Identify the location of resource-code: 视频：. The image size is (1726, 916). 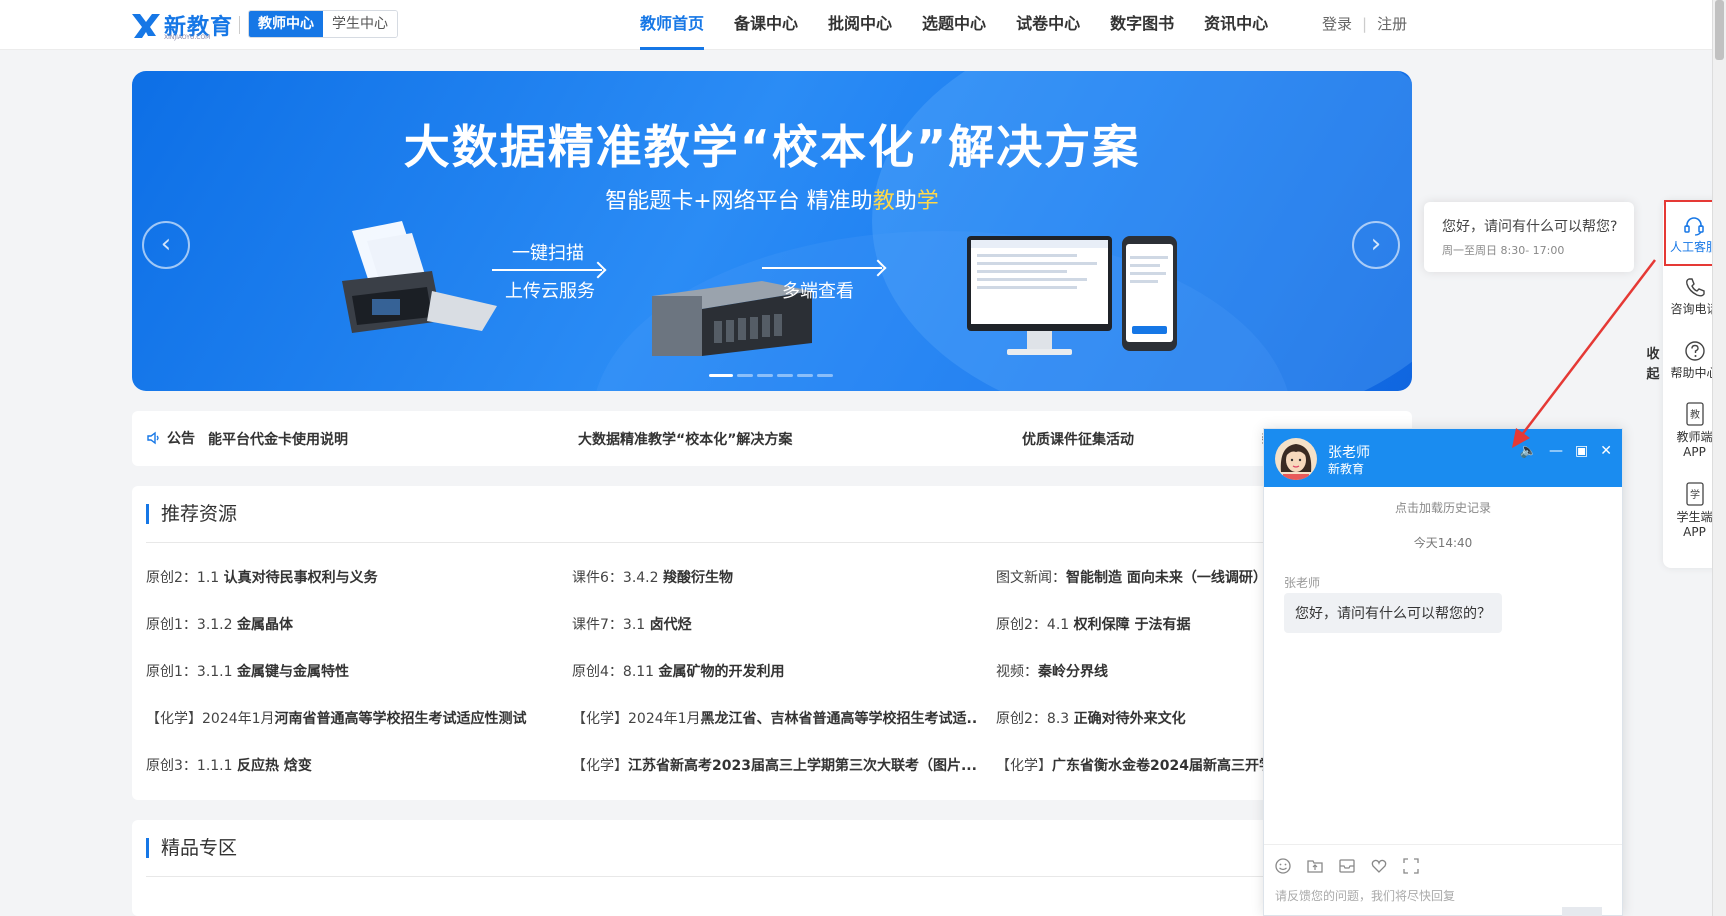
(1017, 672).